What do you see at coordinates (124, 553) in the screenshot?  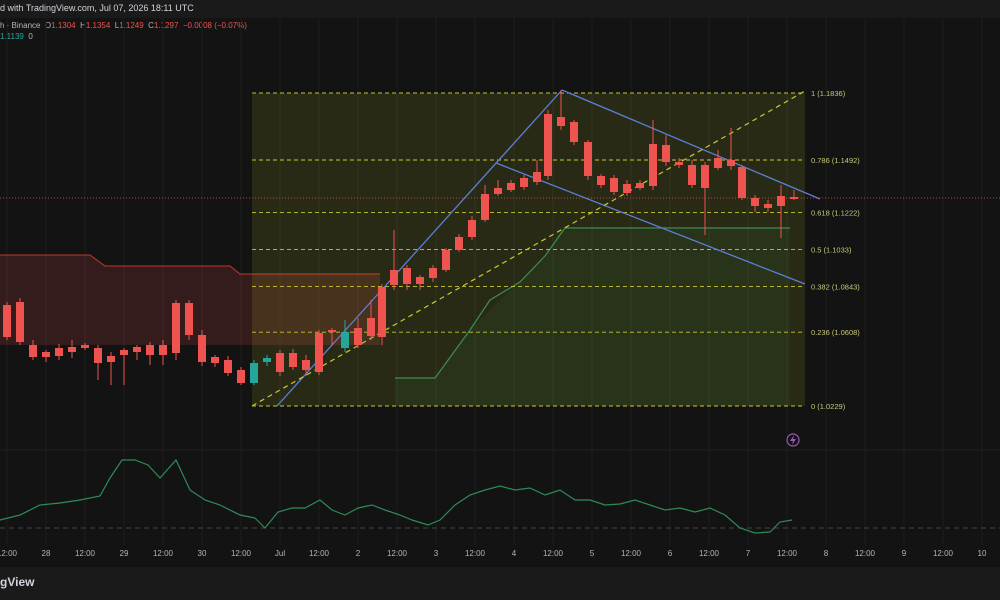 I see `time-axis-label: 29` at bounding box center [124, 553].